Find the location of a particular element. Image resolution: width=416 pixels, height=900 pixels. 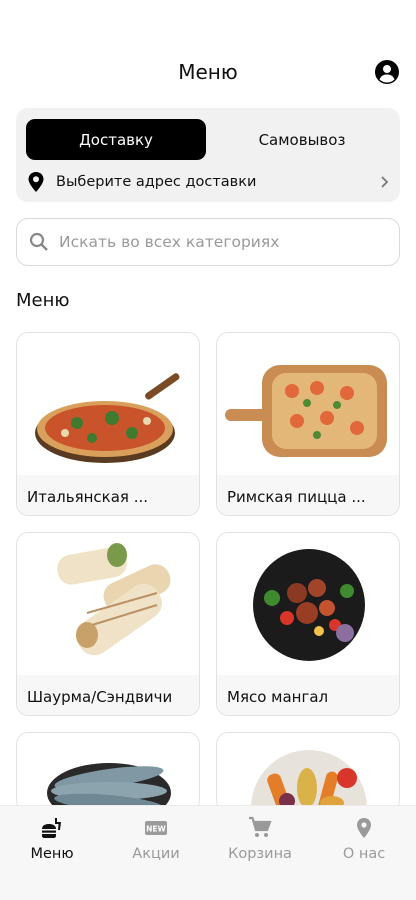

svg-text: NEW is located at coordinates (156, 829).